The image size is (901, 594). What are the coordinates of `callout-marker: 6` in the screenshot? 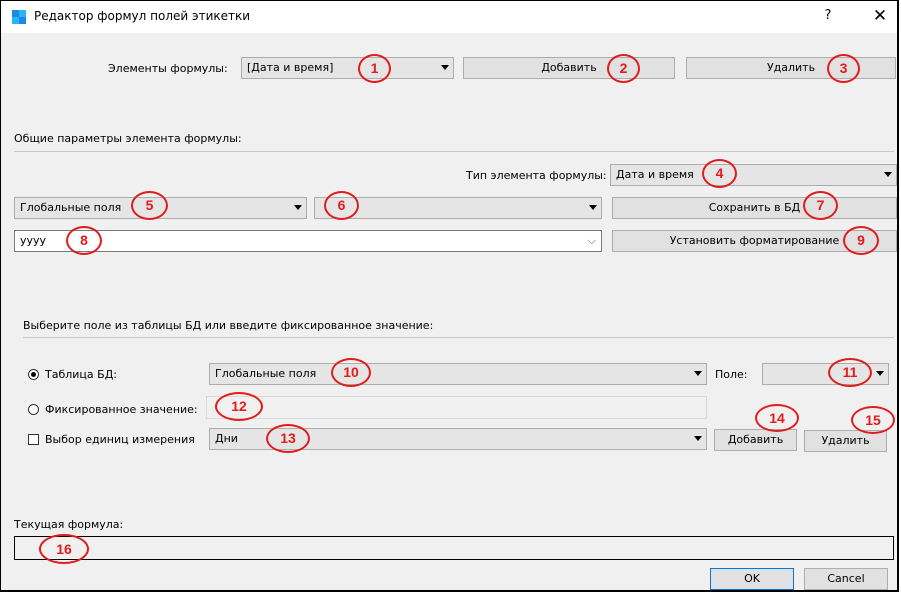 It's located at (341, 205).